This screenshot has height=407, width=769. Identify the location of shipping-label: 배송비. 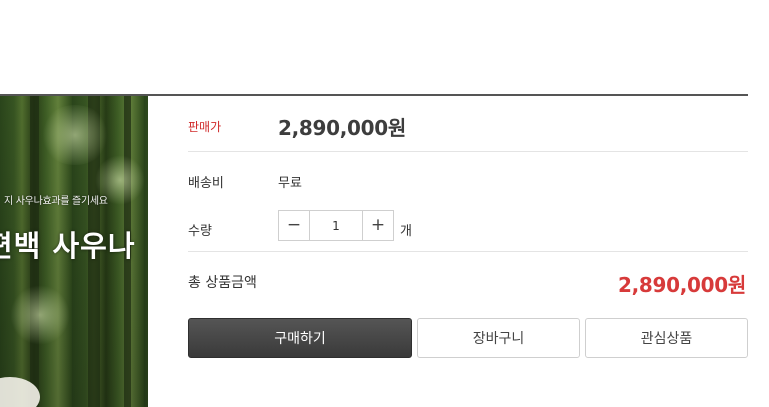
(206, 183).